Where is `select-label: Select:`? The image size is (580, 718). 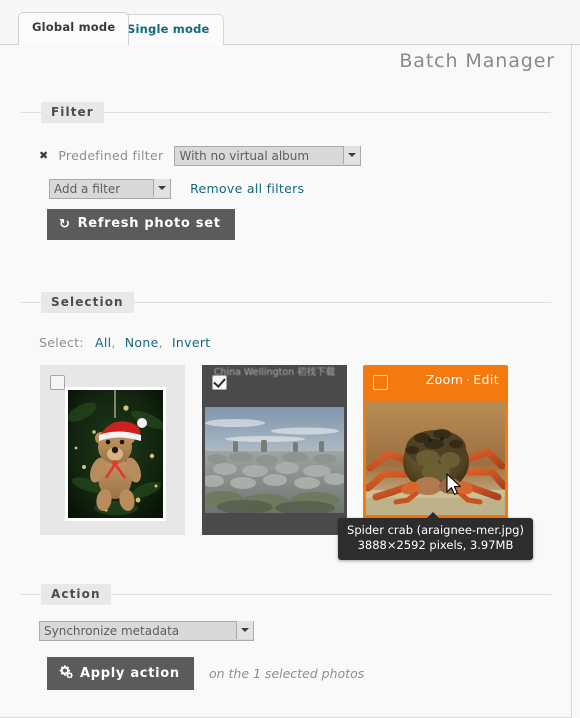
select-label: Select: is located at coordinates (61, 342).